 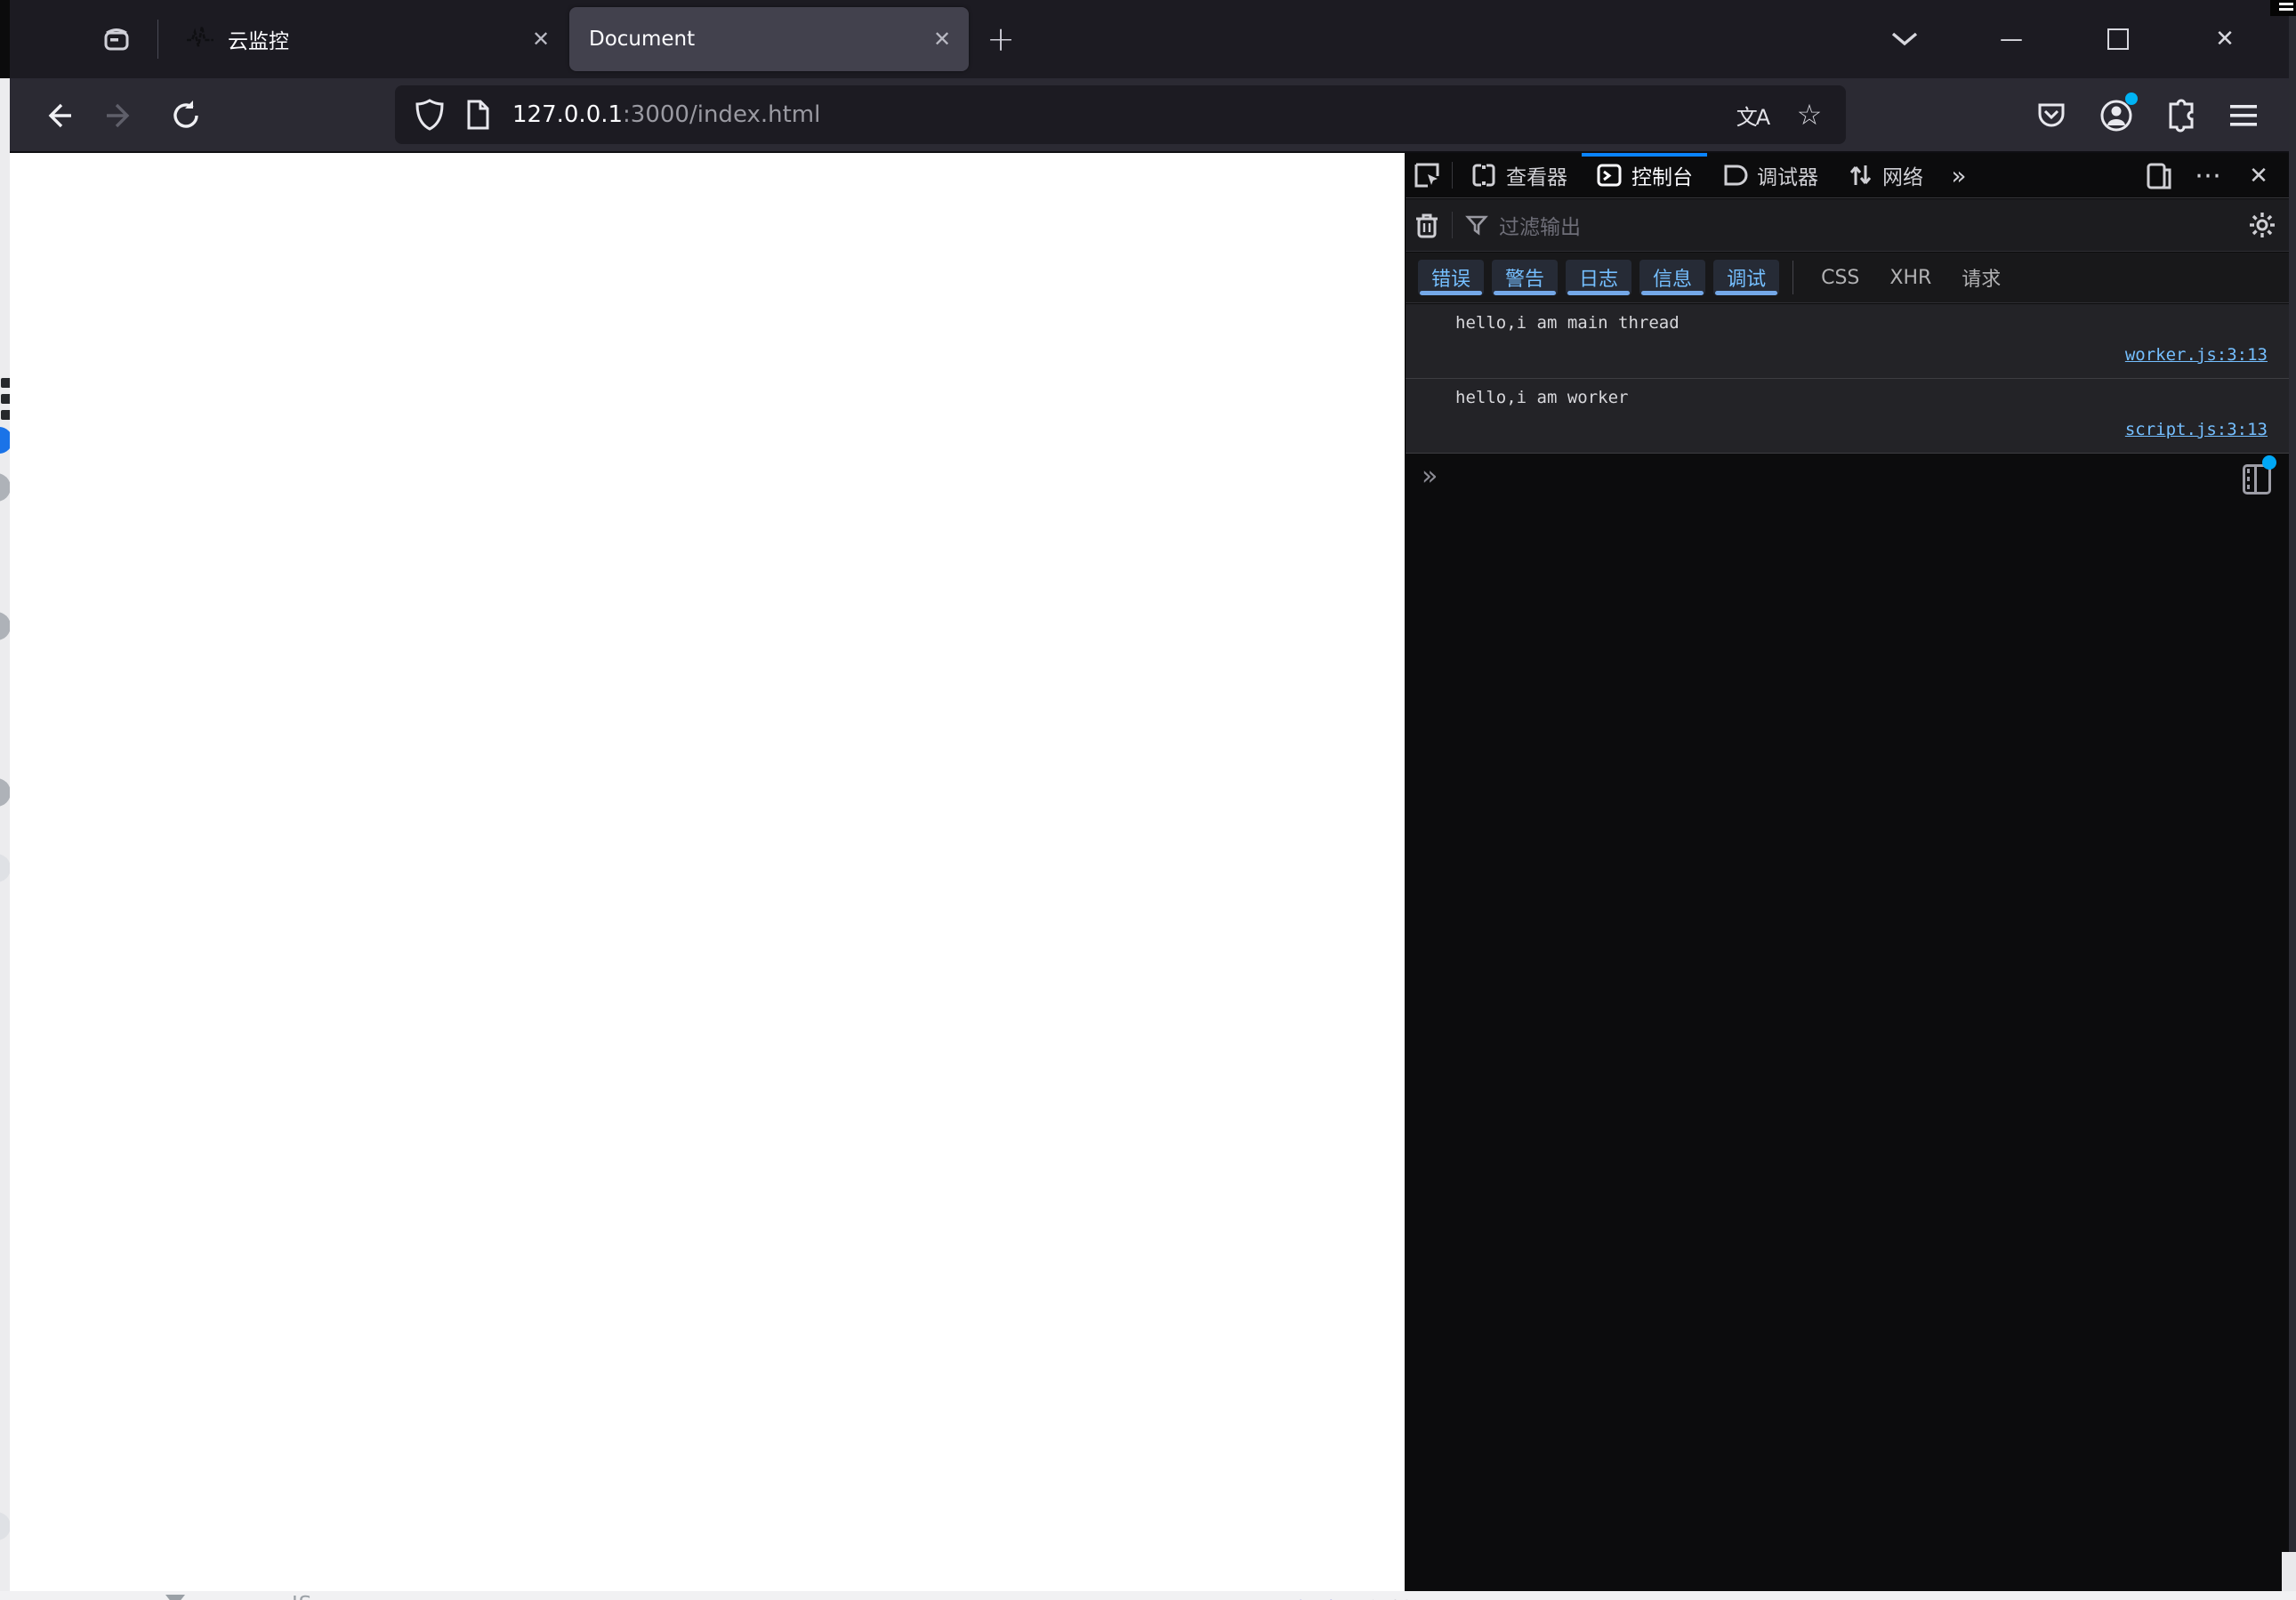 I want to click on tab-title: 云监控, so click(x=258, y=41).